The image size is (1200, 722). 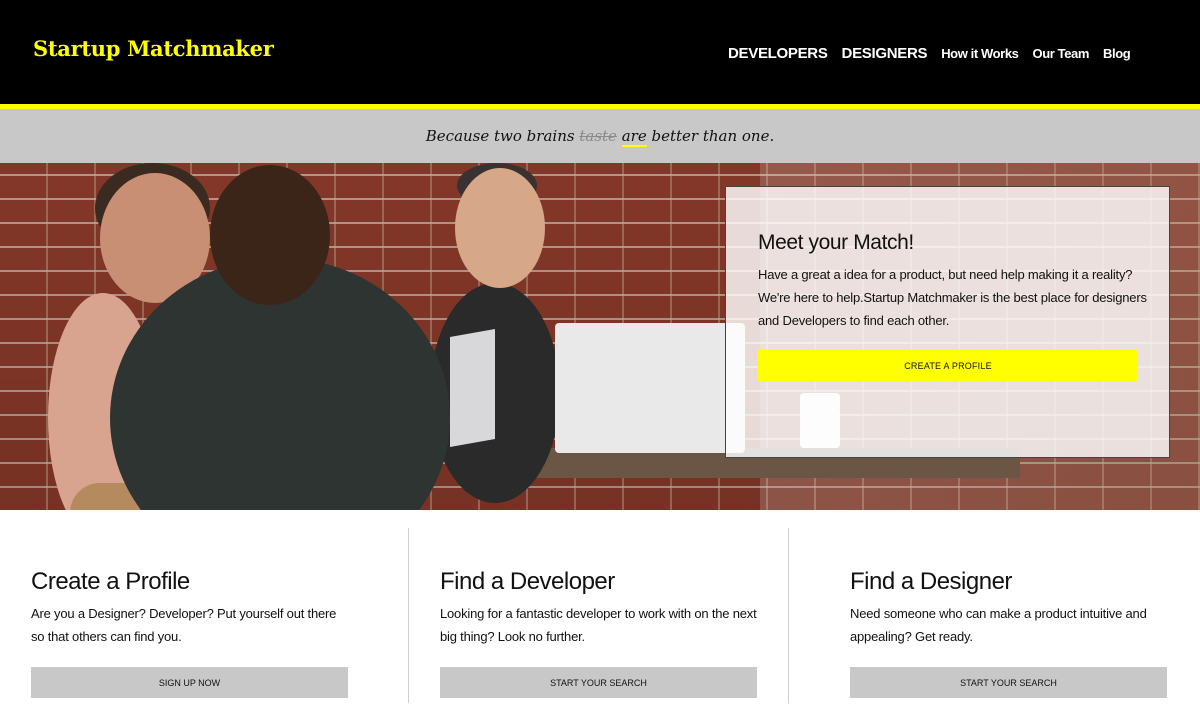 What do you see at coordinates (110, 581) in the screenshot?
I see `card-title: Create a Profile` at bounding box center [110, 581].